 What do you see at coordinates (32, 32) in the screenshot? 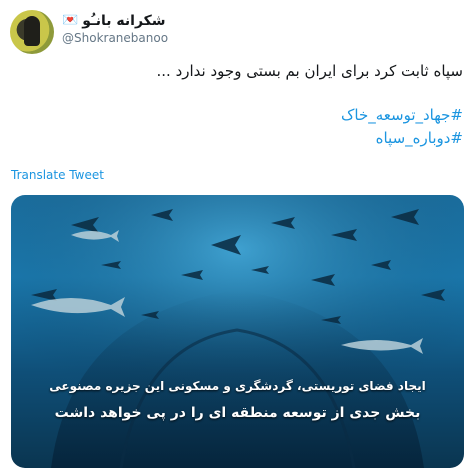
I see `avatar` at bounding box center [32, 32].